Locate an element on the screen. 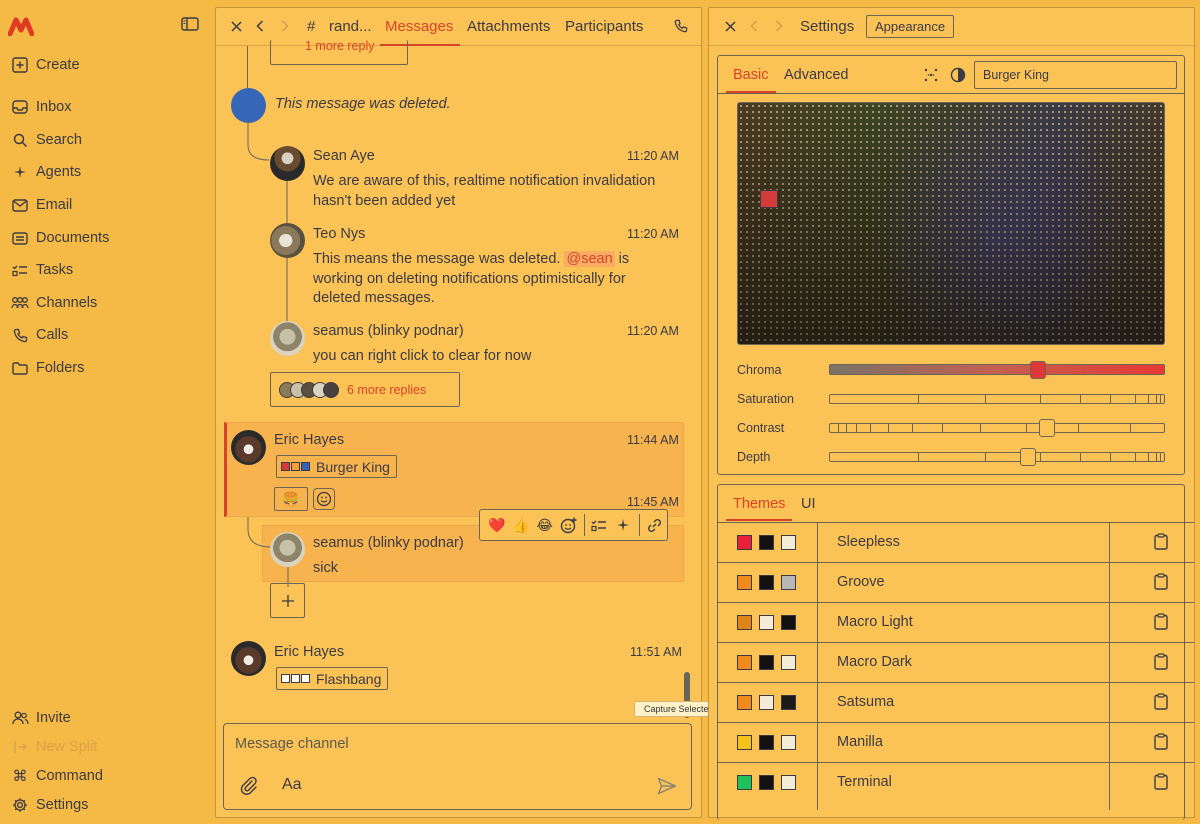  sidebar-item-search: Search is located at coordinates (46, 140).